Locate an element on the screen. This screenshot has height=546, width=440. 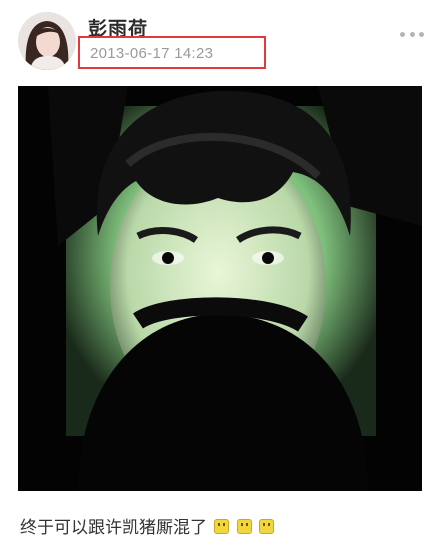
more-options-icon is located at coordinates (412, 34).